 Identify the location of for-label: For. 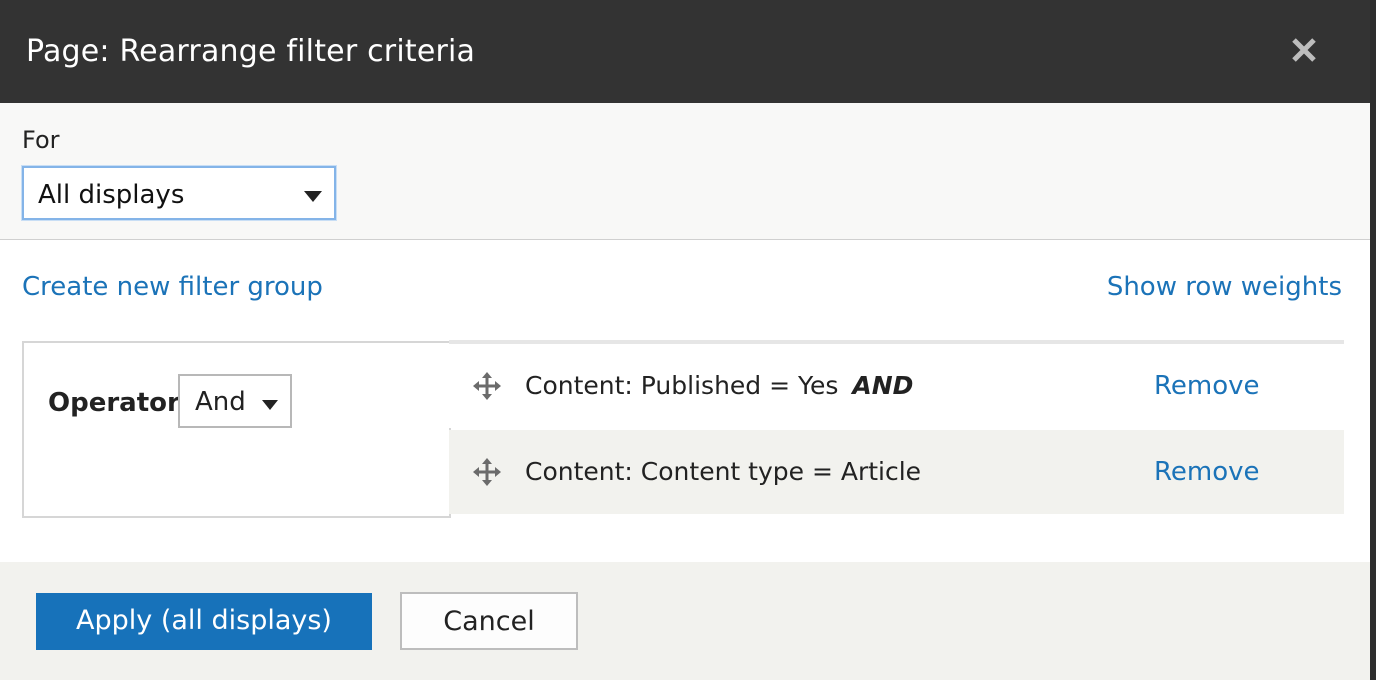
(41, 140).